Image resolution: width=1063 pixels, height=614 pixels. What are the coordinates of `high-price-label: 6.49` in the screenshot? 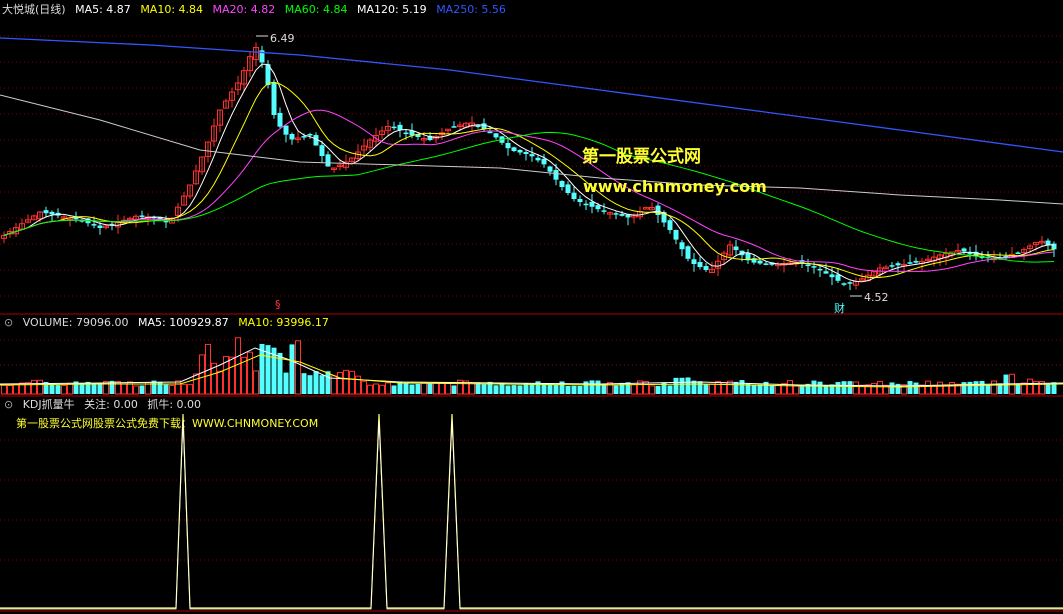 It's located at (282, 38).